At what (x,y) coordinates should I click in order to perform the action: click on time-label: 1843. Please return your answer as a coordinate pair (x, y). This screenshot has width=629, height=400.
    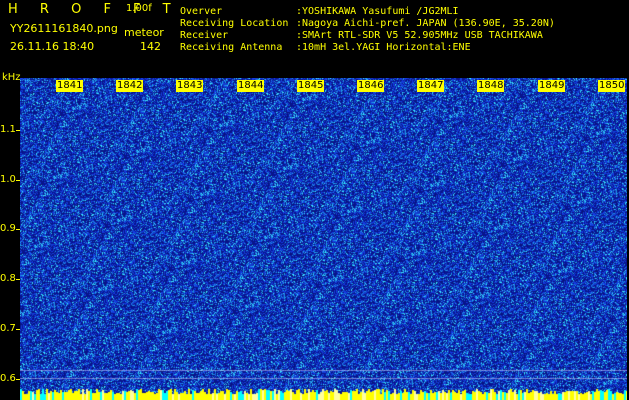
    Looking at the image, I should click on (190, 86).